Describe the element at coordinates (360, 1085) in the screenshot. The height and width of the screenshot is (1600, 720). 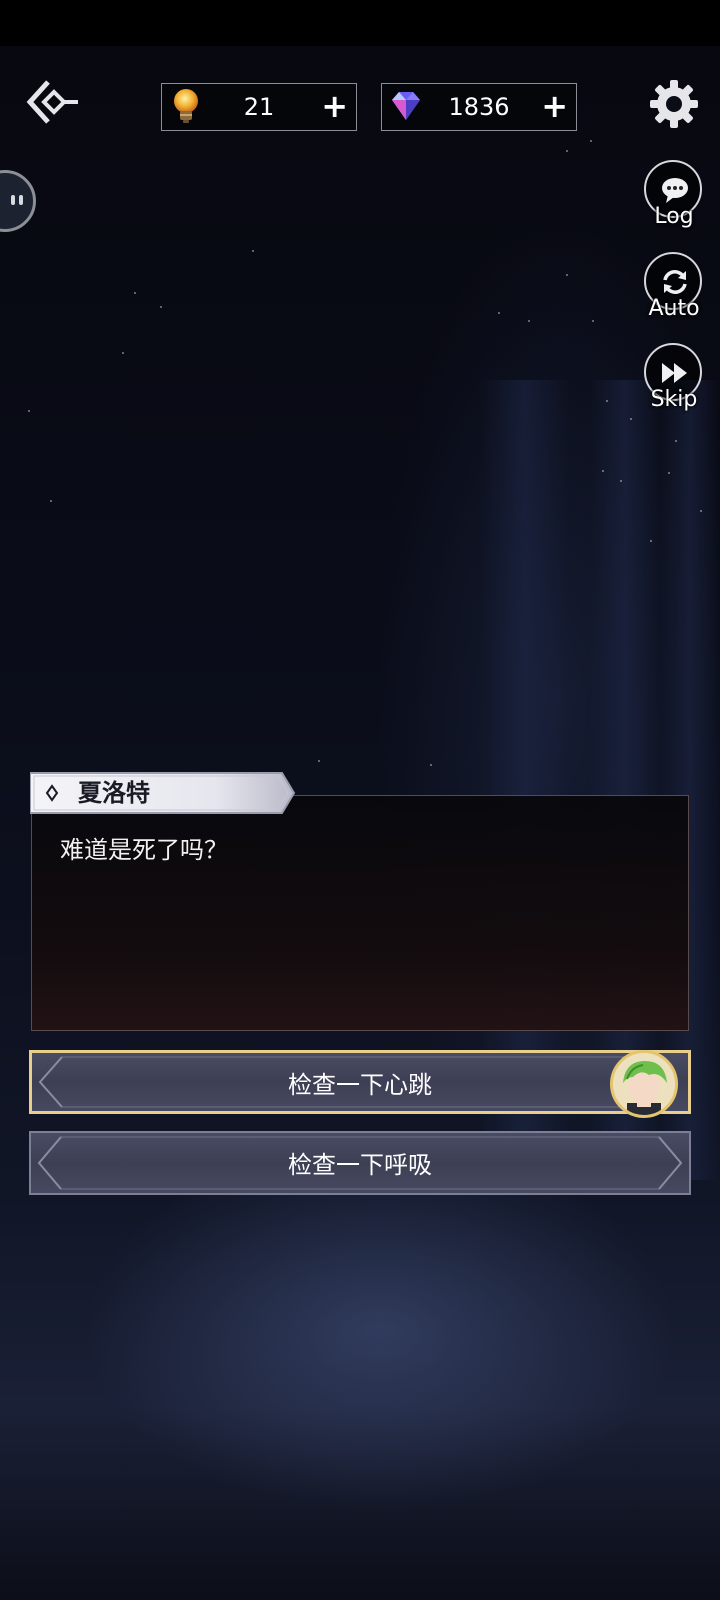
I see `choice-label: 检查一下心跳` at that location.